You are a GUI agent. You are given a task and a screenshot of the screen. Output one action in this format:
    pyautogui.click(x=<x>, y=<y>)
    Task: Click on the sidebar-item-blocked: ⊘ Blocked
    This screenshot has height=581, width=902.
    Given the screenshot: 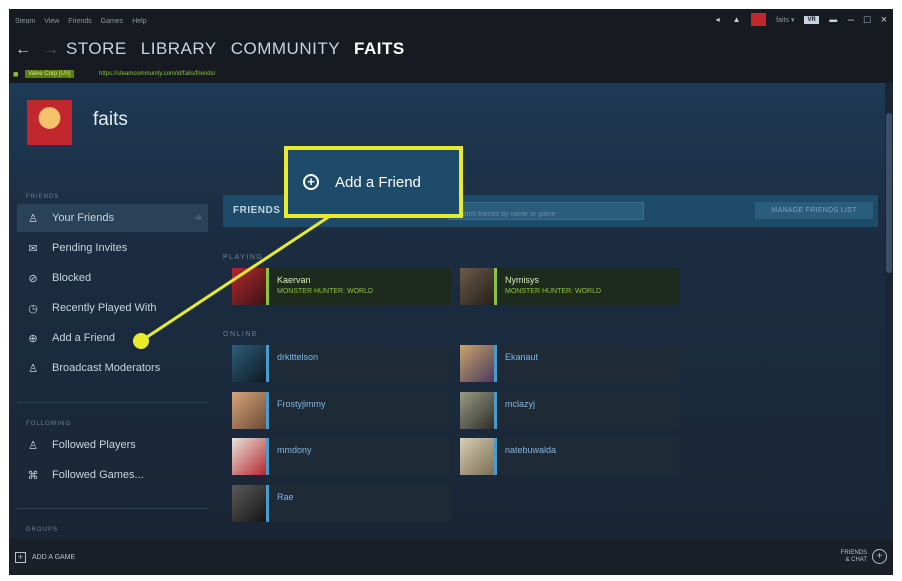 What is the action you would take?
    pyautogui.click(x=112, y=278)
    